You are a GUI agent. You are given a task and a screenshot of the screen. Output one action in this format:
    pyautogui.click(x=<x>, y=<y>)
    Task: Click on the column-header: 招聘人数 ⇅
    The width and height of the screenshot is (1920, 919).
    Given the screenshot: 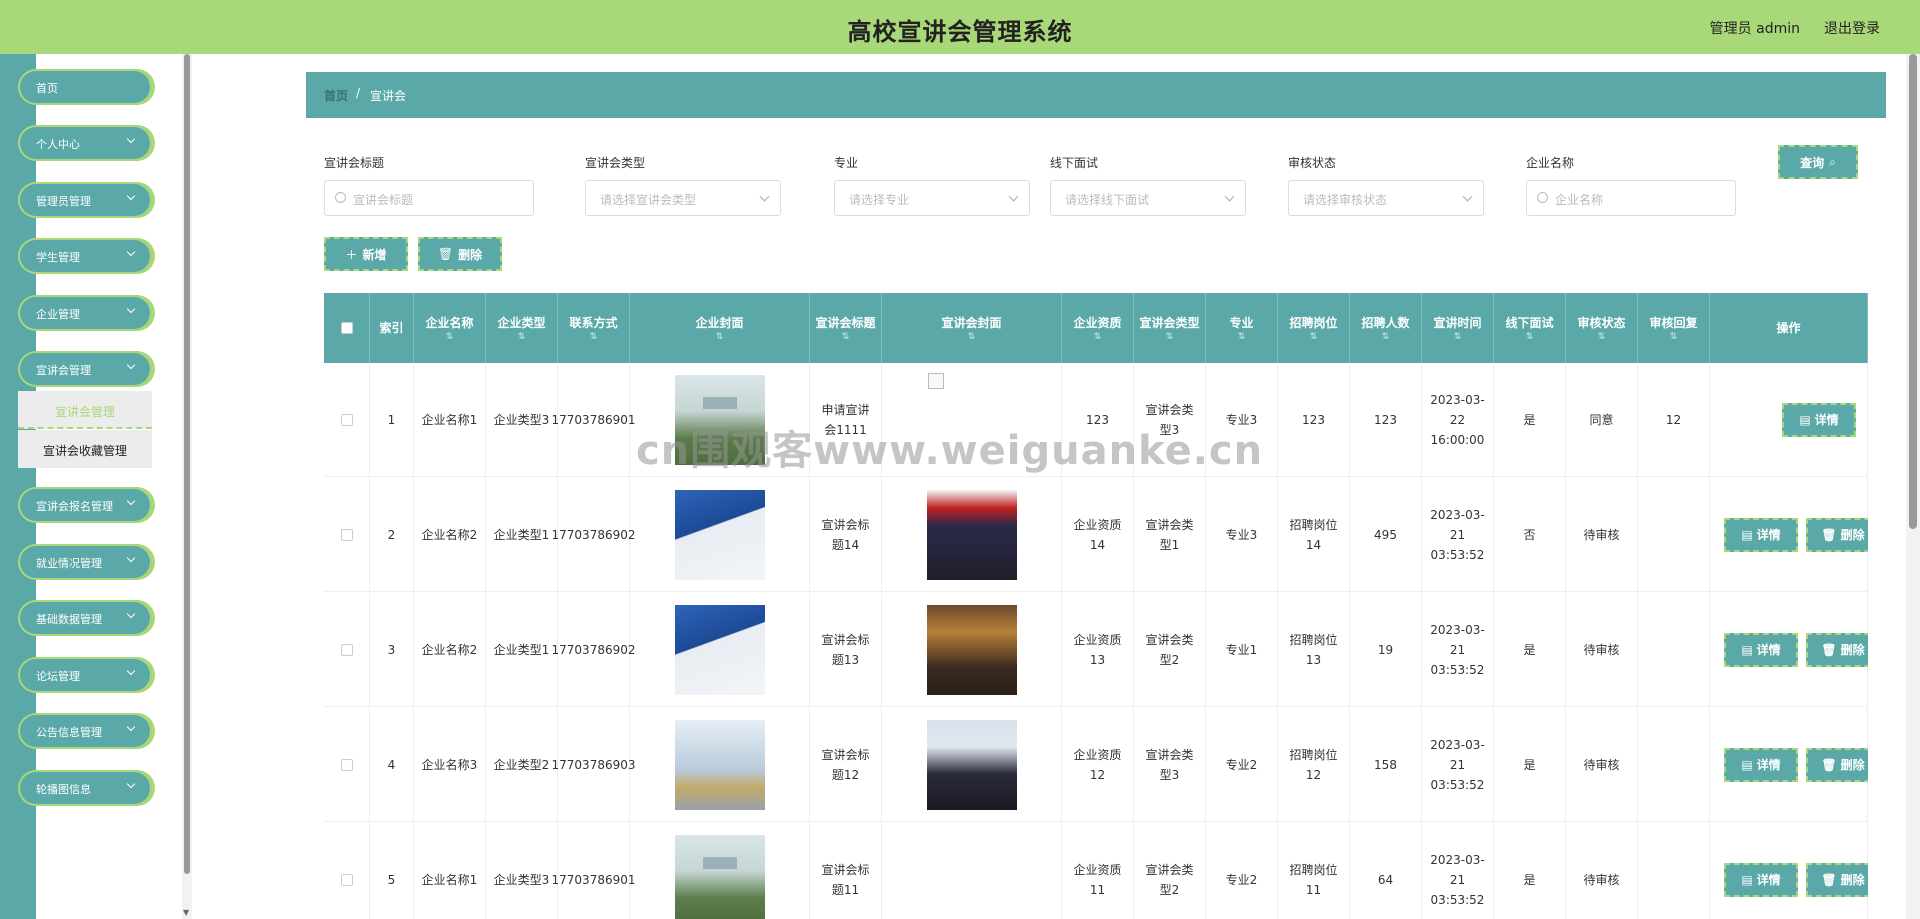 What is the action you would take?
    pyautogui.click(x=1386, y=328)
    